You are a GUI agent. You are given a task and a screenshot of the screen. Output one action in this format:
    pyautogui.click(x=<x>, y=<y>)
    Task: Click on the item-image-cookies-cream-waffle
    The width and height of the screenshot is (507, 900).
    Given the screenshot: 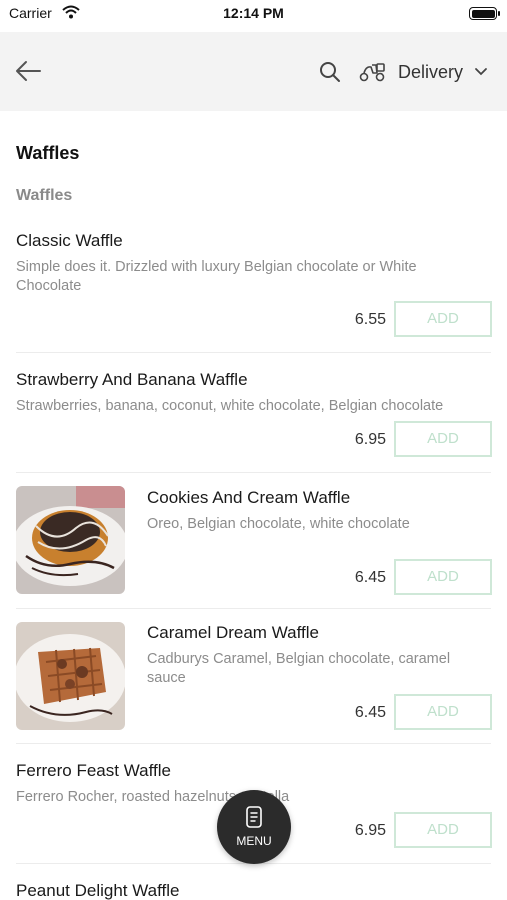 What is the action you would take?
    pyautogui.click(x=70, y=540)
    